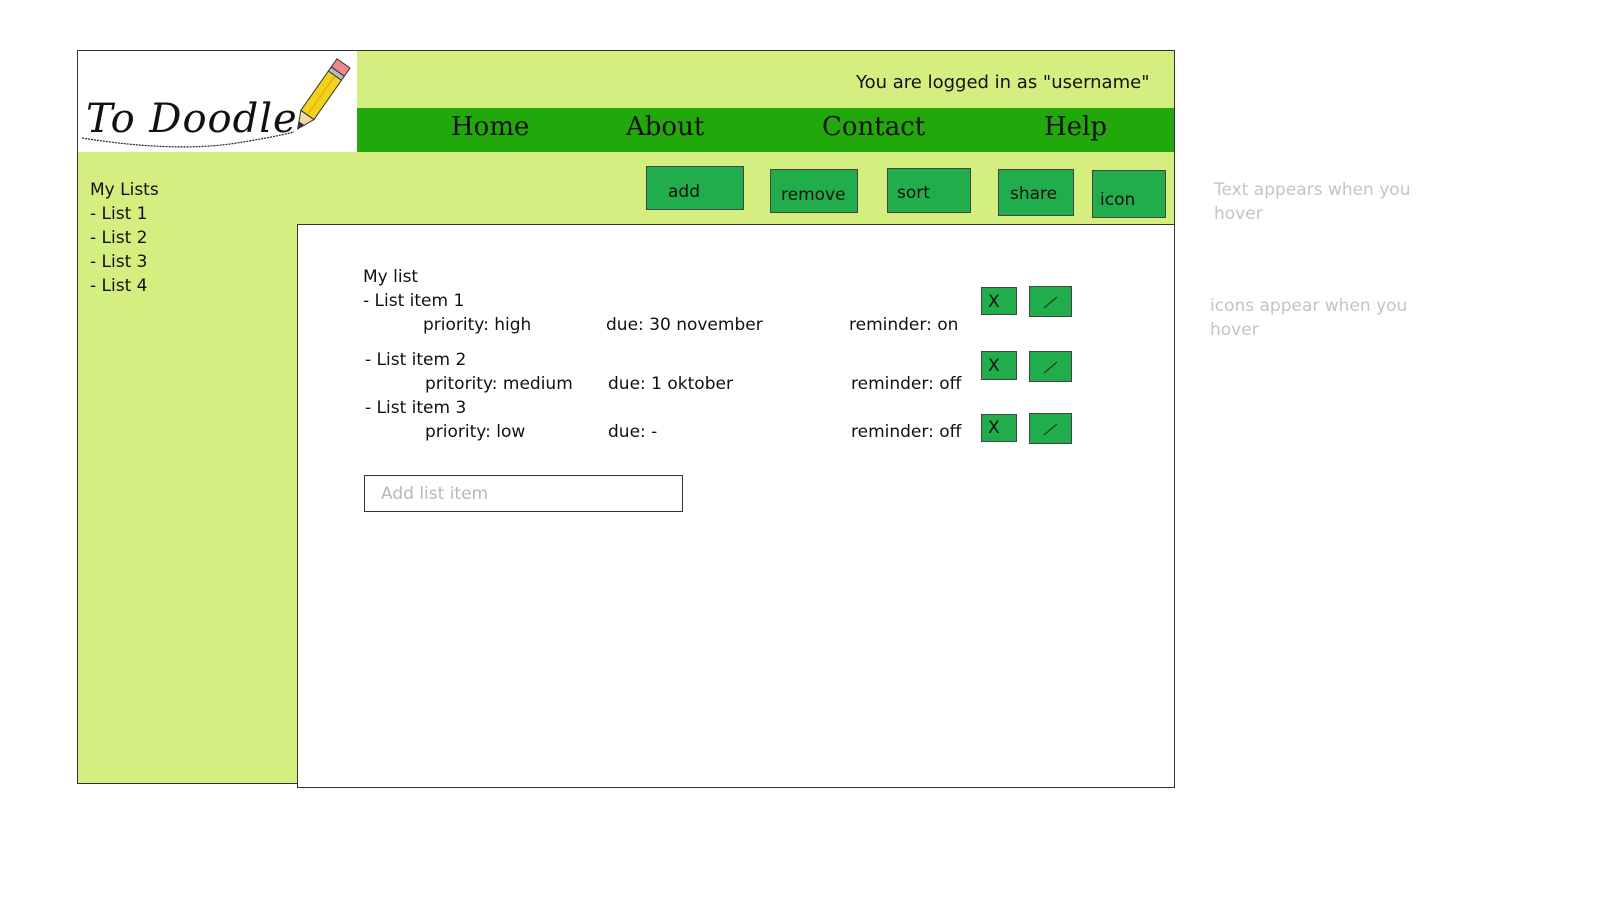  What do you see at coordinates (118, 214) in the screenshot?
I see `sidebar-item-list-1: - List 1` at bounding box center [118, 214].